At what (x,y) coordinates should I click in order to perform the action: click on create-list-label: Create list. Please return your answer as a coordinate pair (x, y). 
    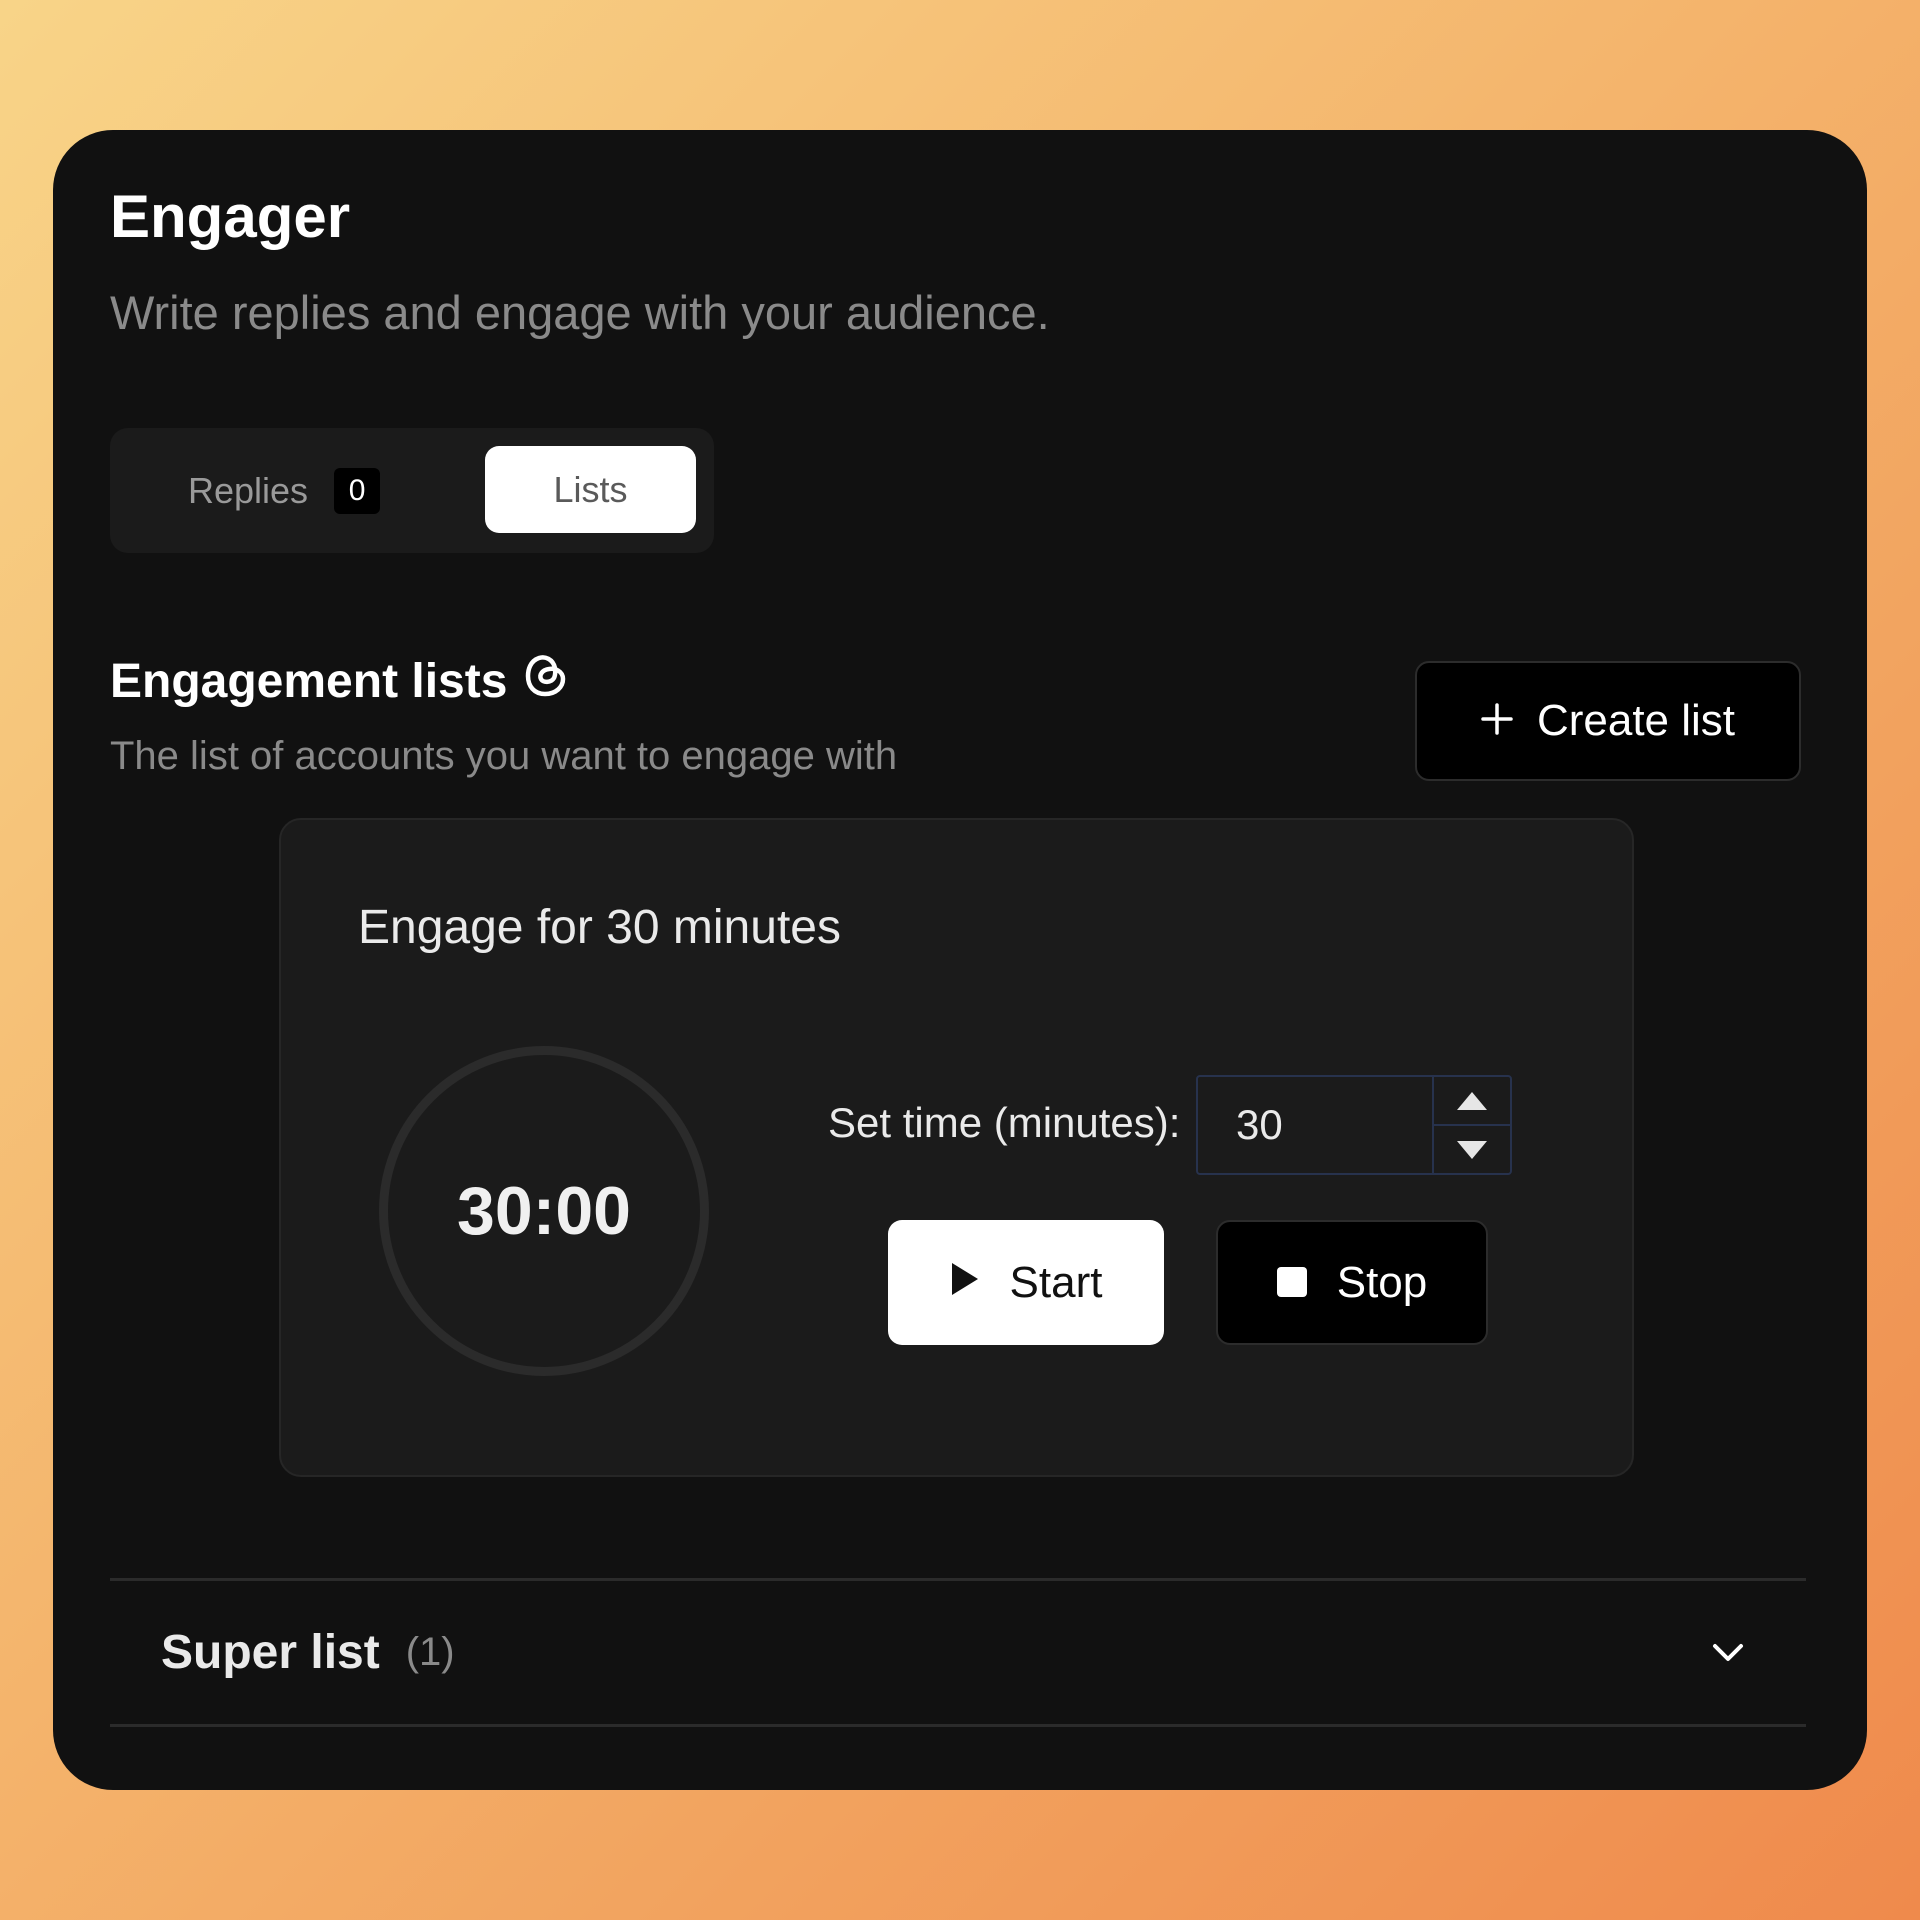
    Looking at the image, I should click on (1636, 720).